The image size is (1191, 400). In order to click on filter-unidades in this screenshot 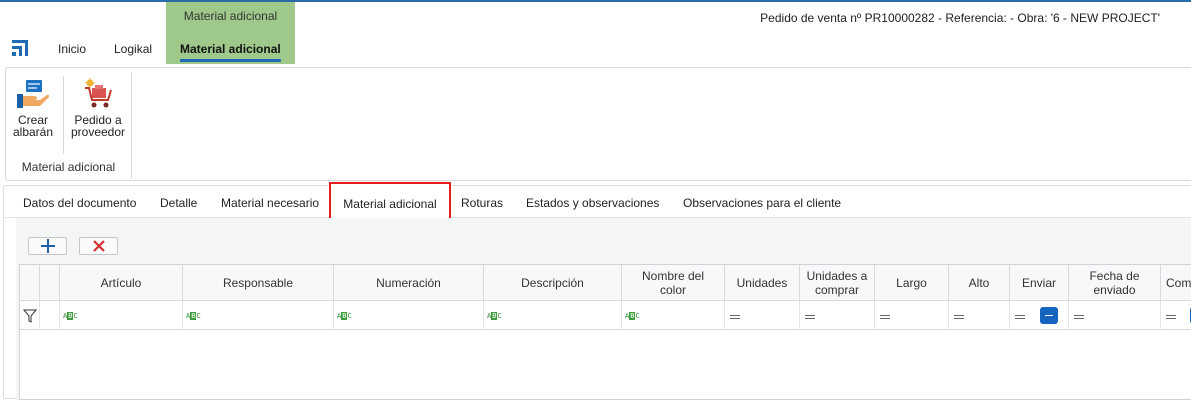, I will do `click(762, 315)`.